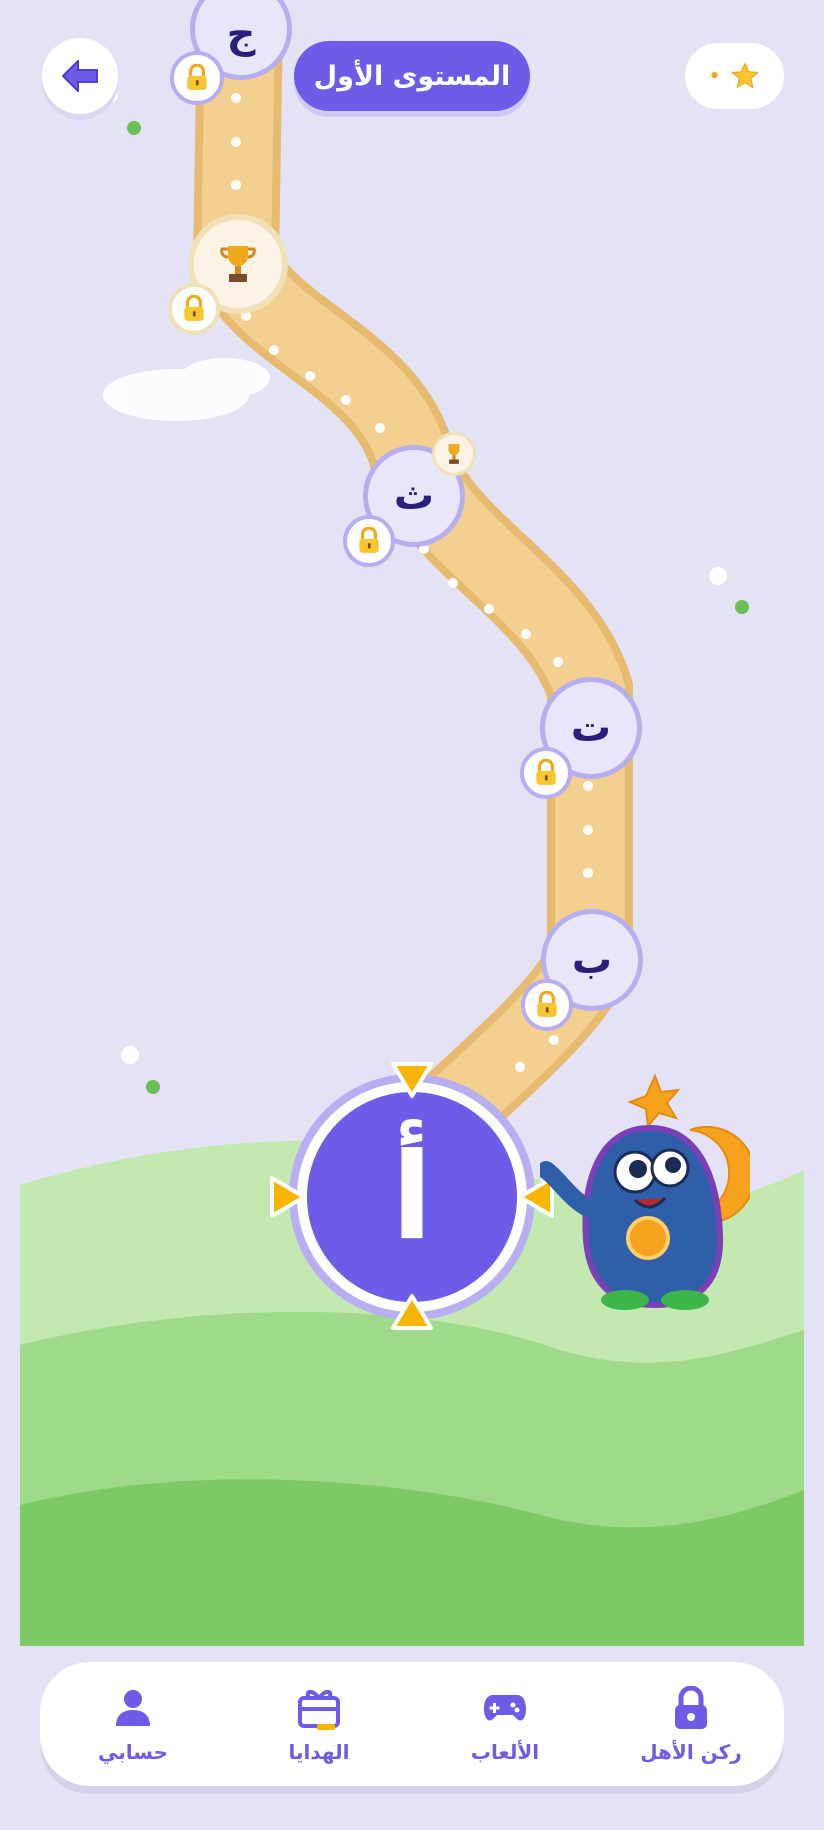  Describe the element at coordinates (592, 960) in the screenshot. I see `level-letter: ب` at that location.